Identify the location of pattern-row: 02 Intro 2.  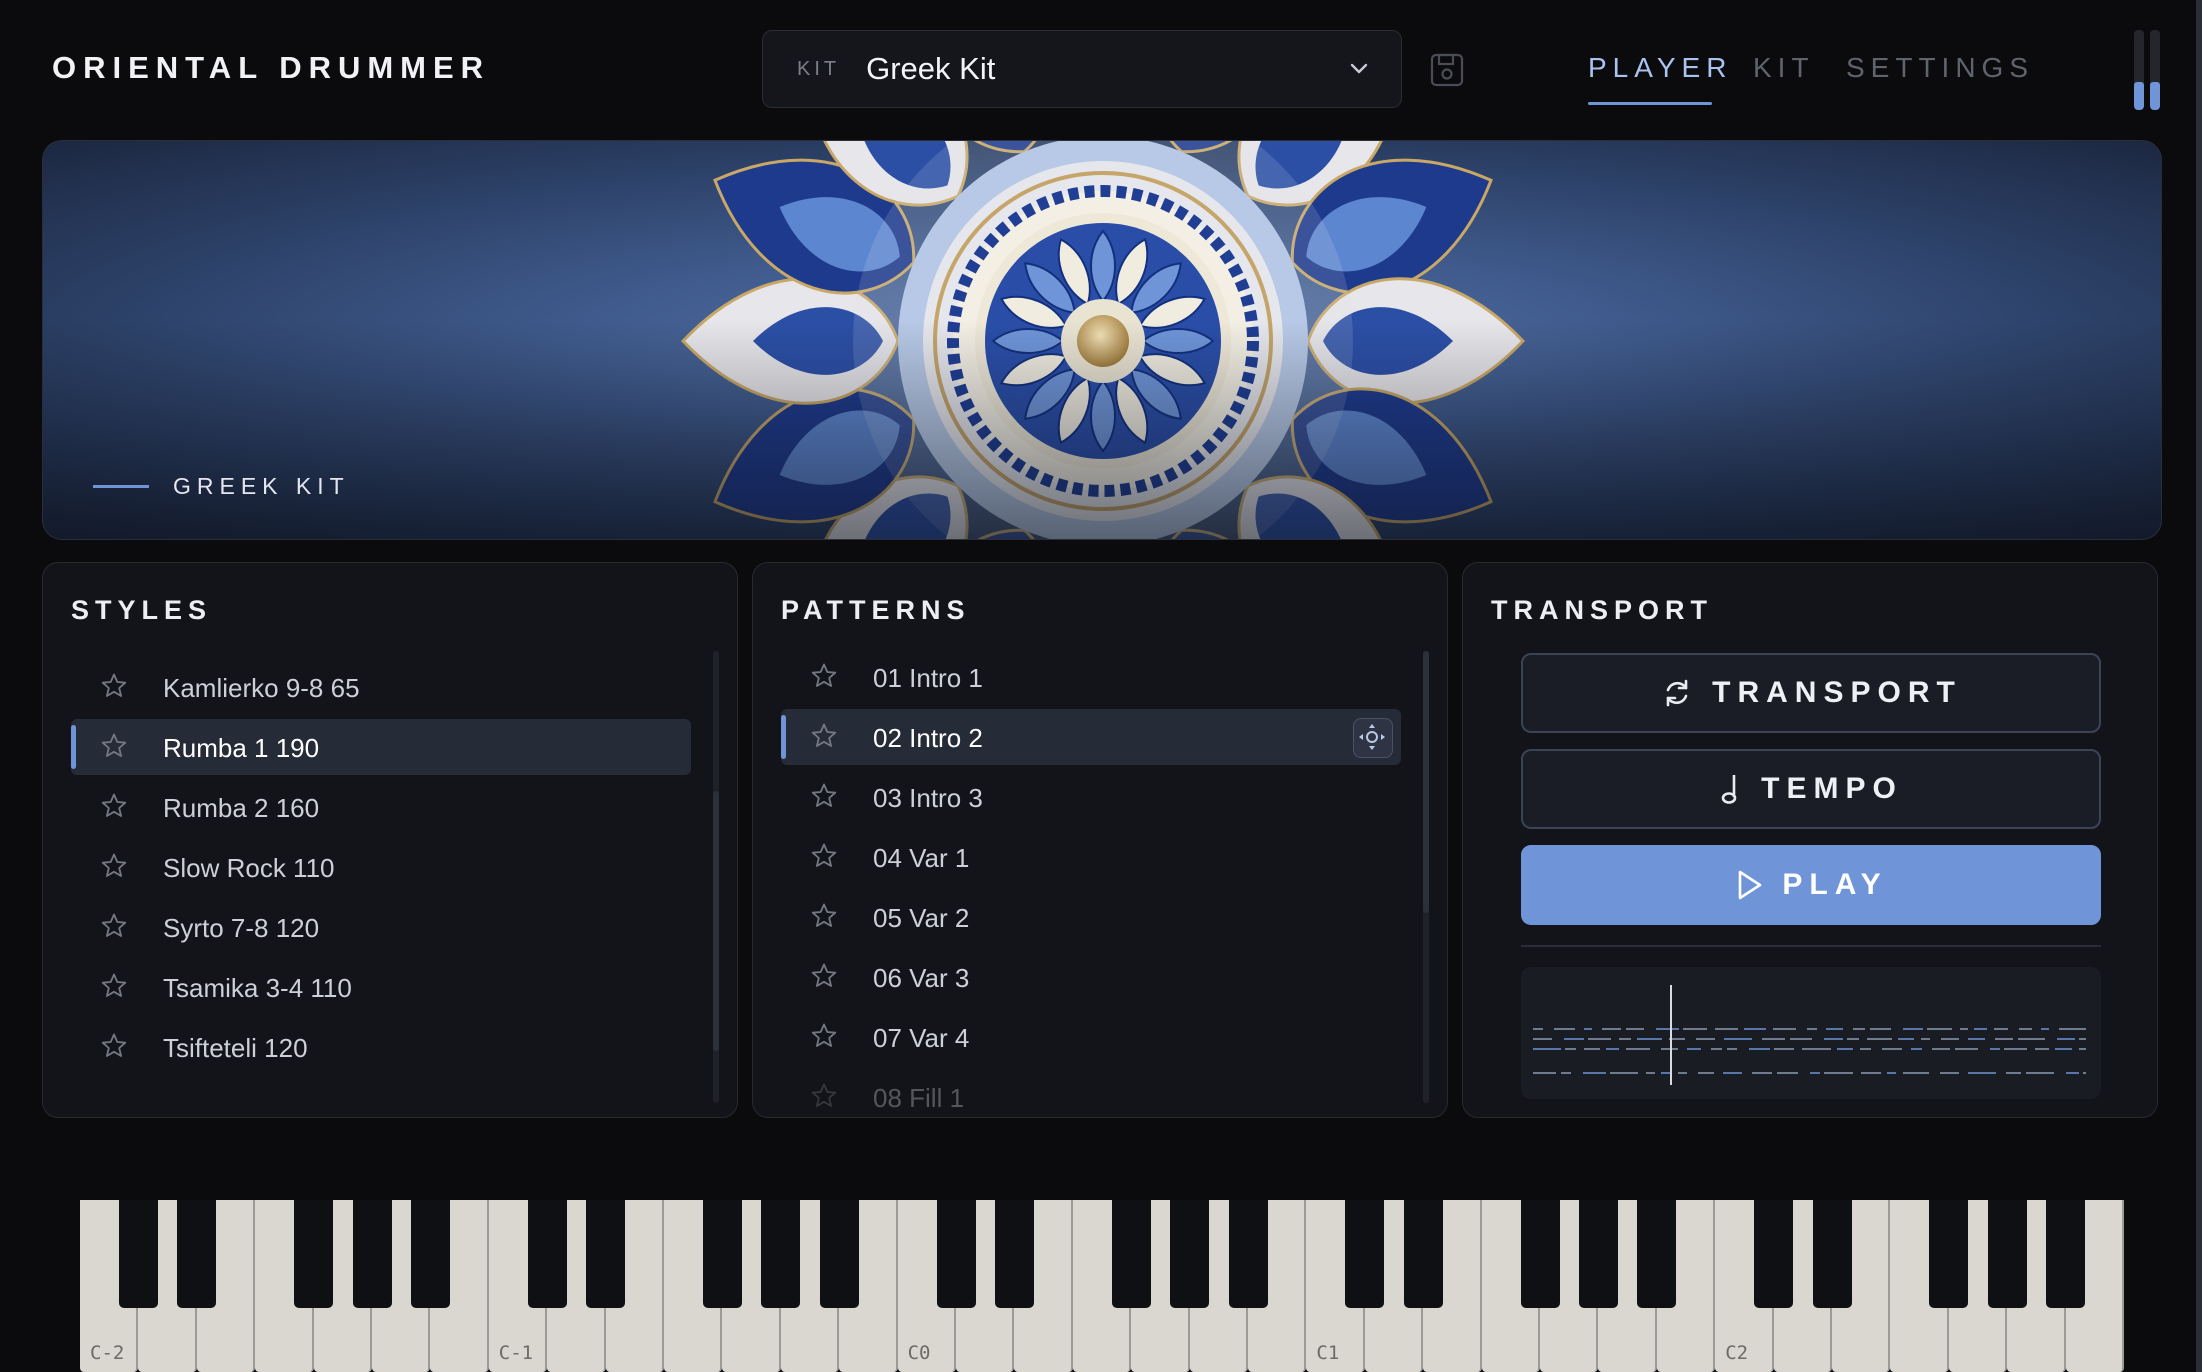
(1091, 737).